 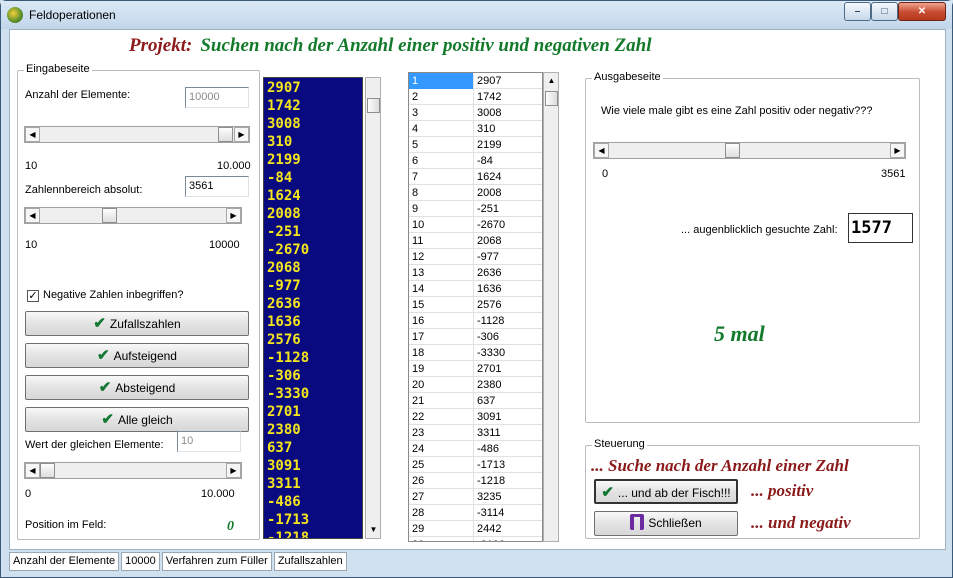 I want to click on maximize-button: □, so click(x=884, y=11).